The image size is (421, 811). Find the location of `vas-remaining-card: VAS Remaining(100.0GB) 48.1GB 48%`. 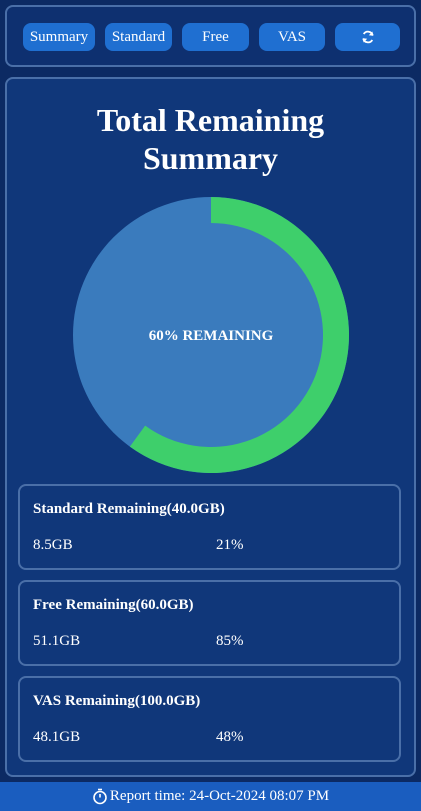

vas-remaining-card: VAS Remaining(100.0GB) 48.1GB 48% is located at coordinates (209, 719).